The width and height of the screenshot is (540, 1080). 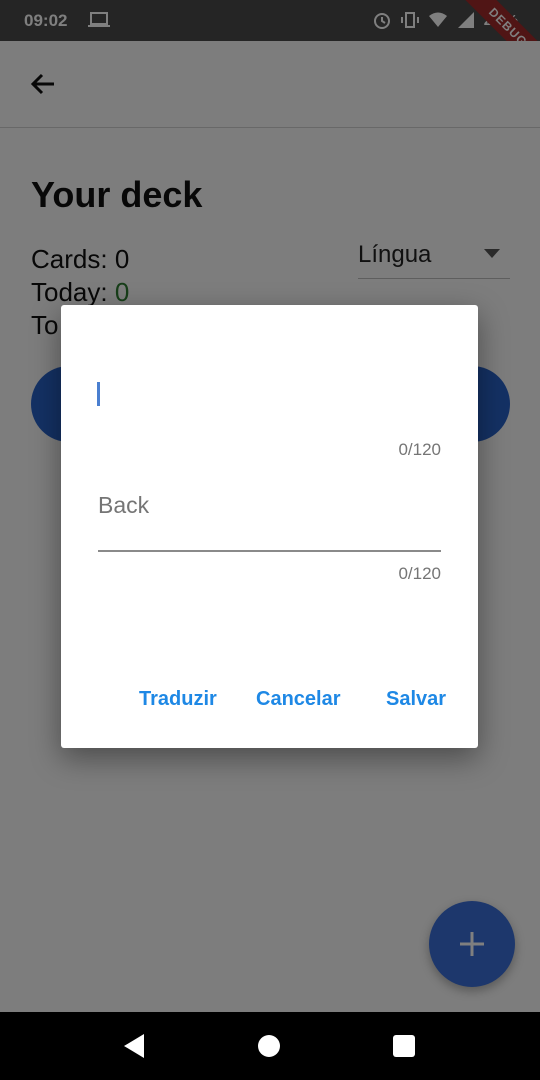 I want to click on translate-button: Traduzir, so click(x=178, y=699).